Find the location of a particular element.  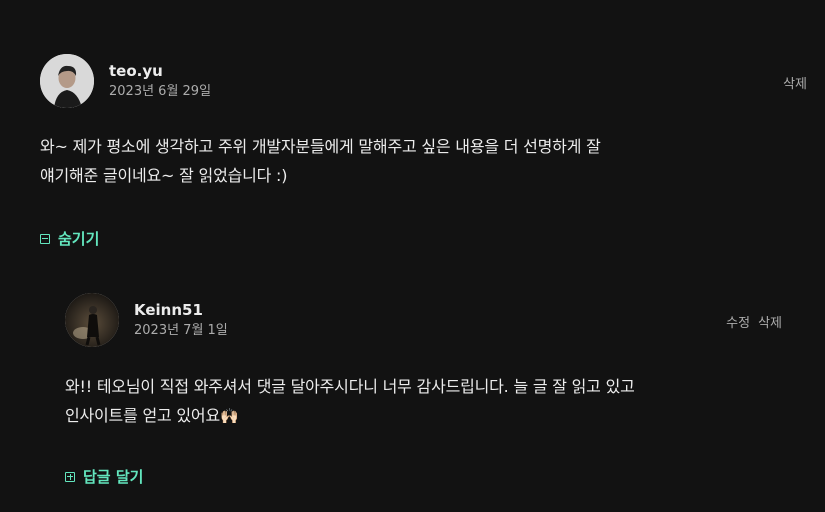

write-reply-button: 답글 달기 is located at coordinates (104, 476).